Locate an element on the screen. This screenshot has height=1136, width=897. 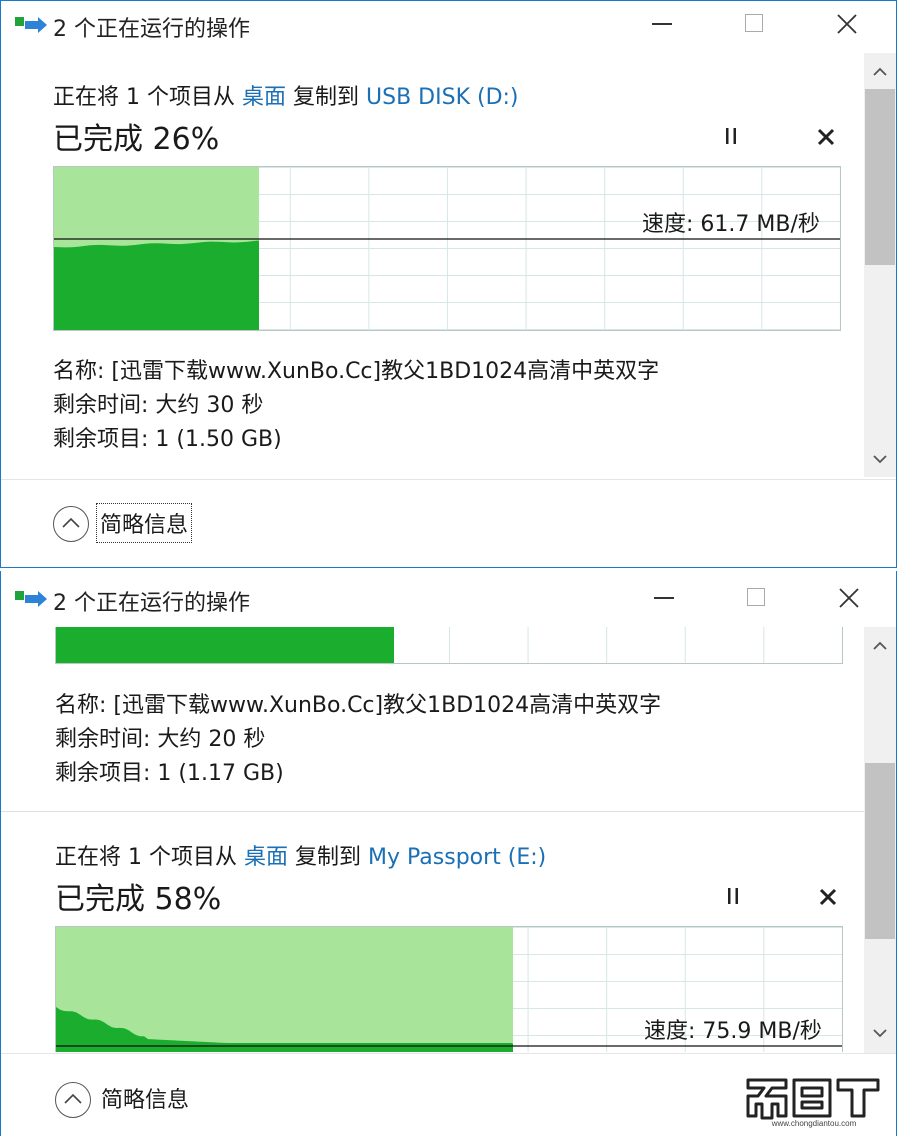
time-remaining-row: 剩余时间: 大约 30 秒 is located at coordinates (158, 403).